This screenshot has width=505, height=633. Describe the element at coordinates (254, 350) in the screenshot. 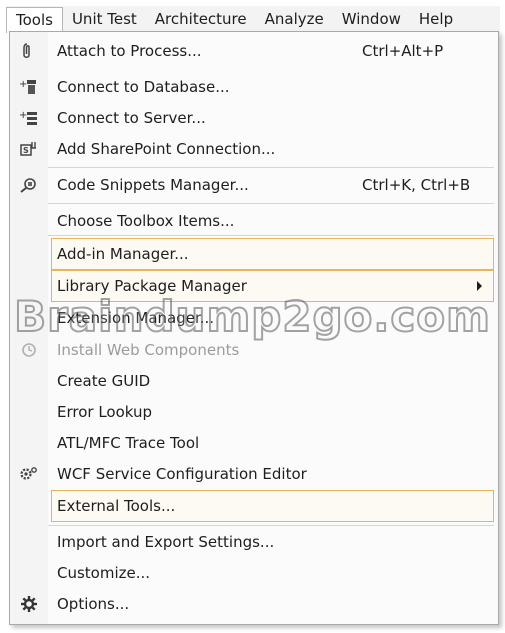

I see `menu-item-install-web-components: Install Web Components` at that location.